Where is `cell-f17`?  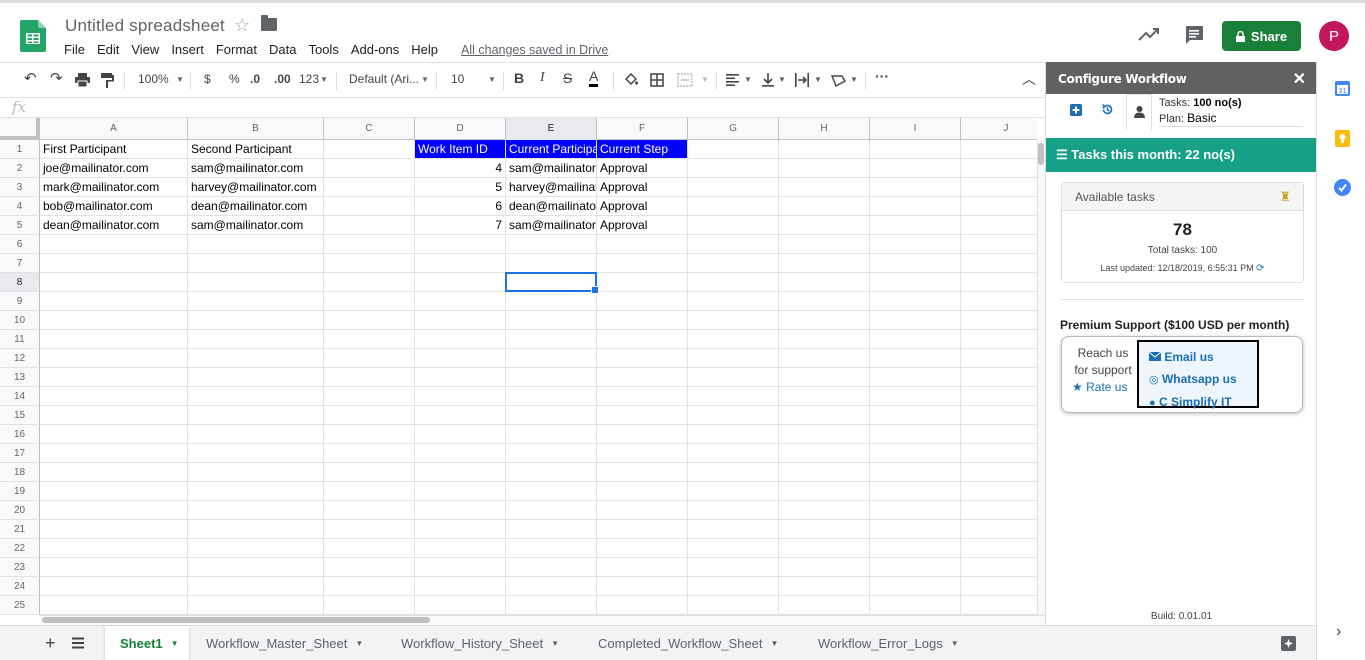
cell-f17 is located at coordinates (642, 453).